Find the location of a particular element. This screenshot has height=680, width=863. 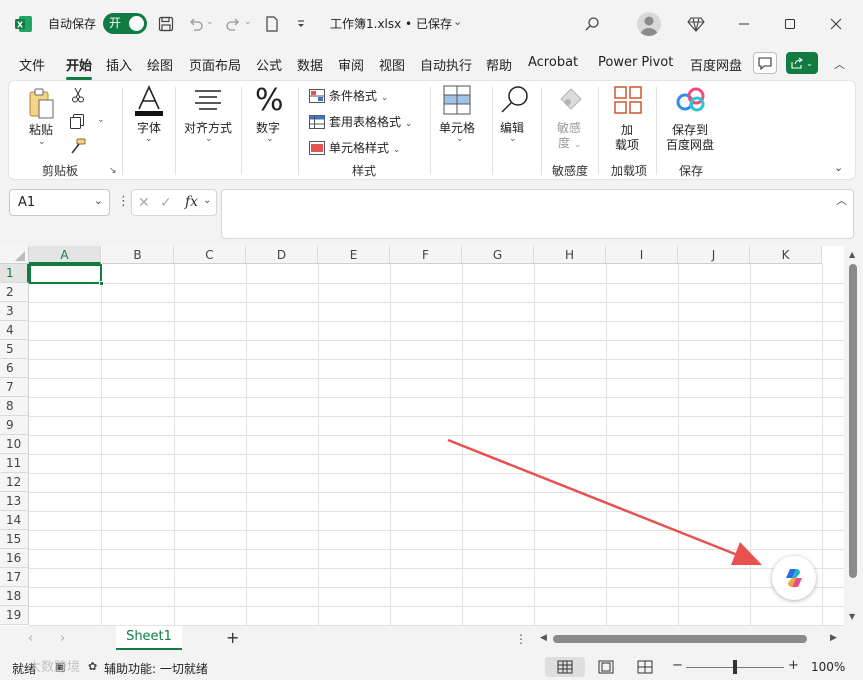

tab-page-layout: 页面布局 is located at coordinates (215, 64).